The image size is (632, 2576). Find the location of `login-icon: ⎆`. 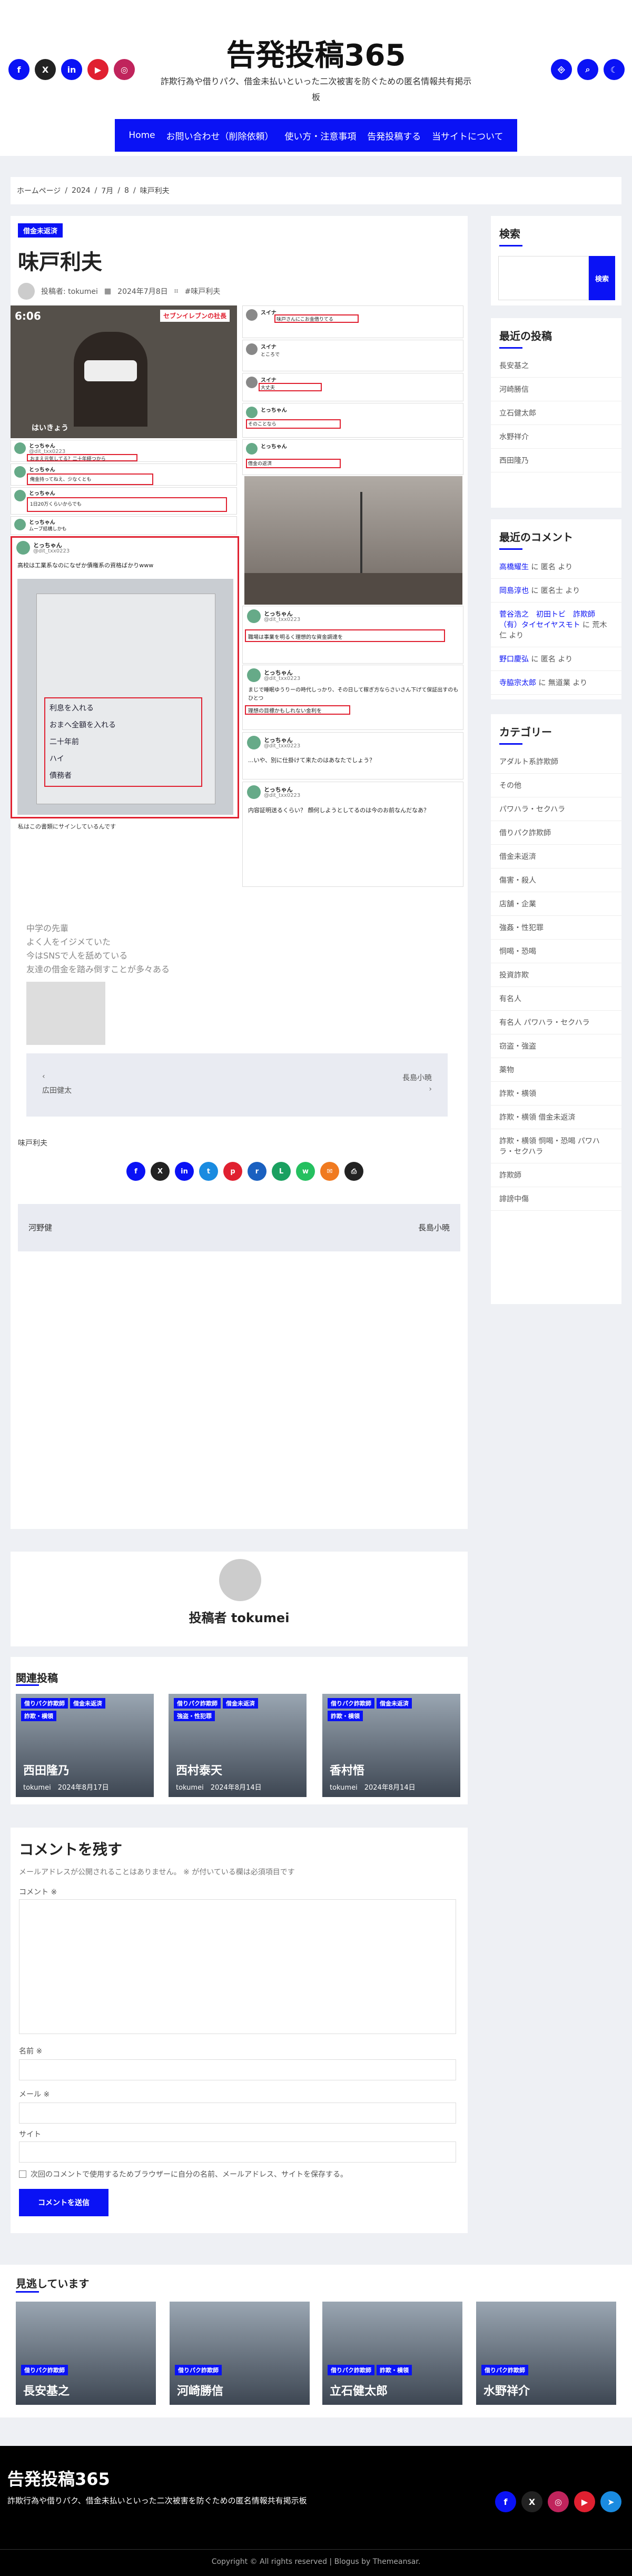

login-icon: ⎆ is located at coordinates (561, 69).